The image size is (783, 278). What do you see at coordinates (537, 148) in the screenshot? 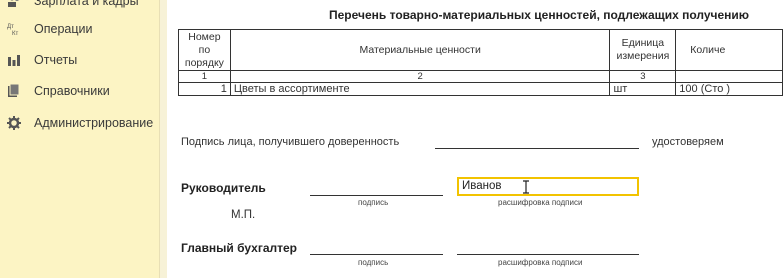
I see `signature-line` at bounding box center [537, 148].